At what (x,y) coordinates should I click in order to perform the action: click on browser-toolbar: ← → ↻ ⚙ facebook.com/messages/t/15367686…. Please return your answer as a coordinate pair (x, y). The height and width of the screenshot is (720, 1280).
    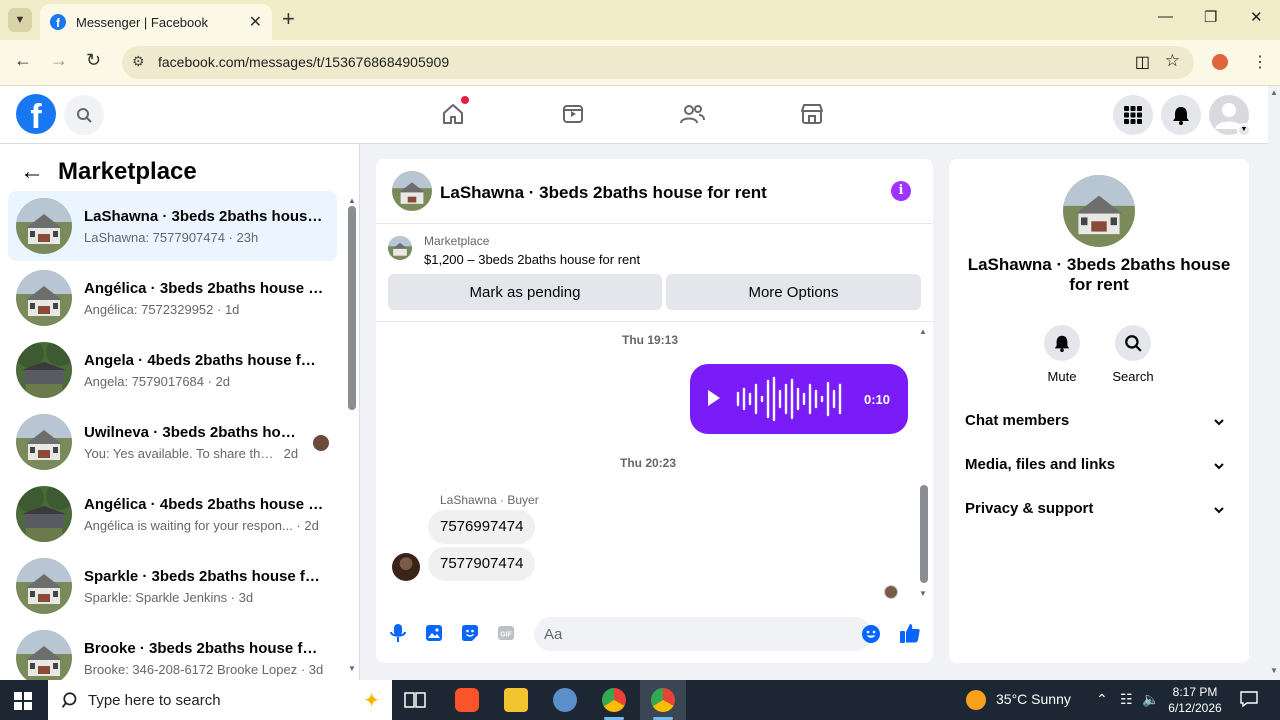
    Looking at the image, I should click on (640, 63).